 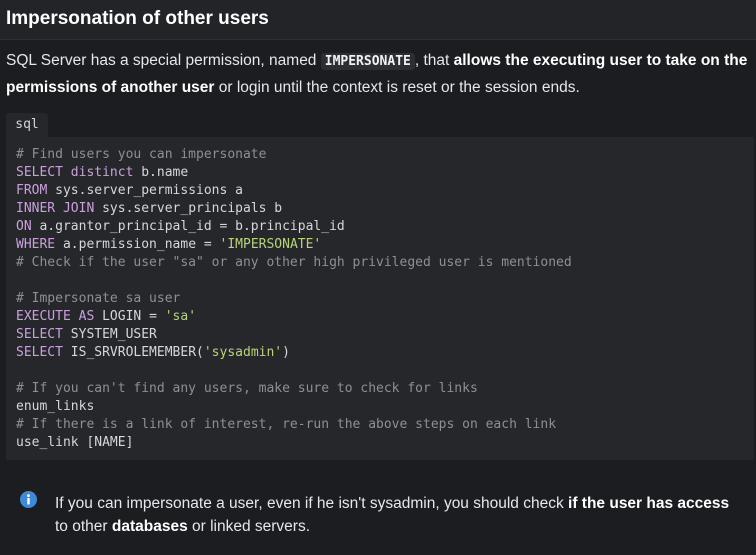 I want to click on code-token-plain: b.name, so click(x=161, y=172).